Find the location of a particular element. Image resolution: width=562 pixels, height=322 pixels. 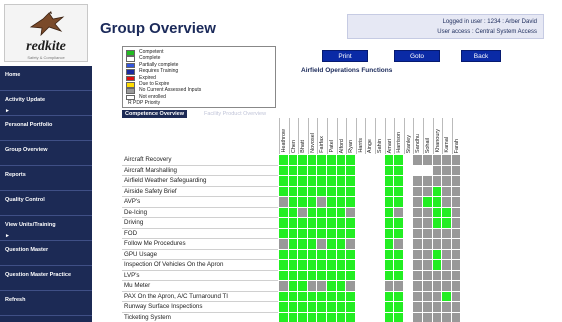

employee-column: Heathrow is located at coordinates (283, 136).